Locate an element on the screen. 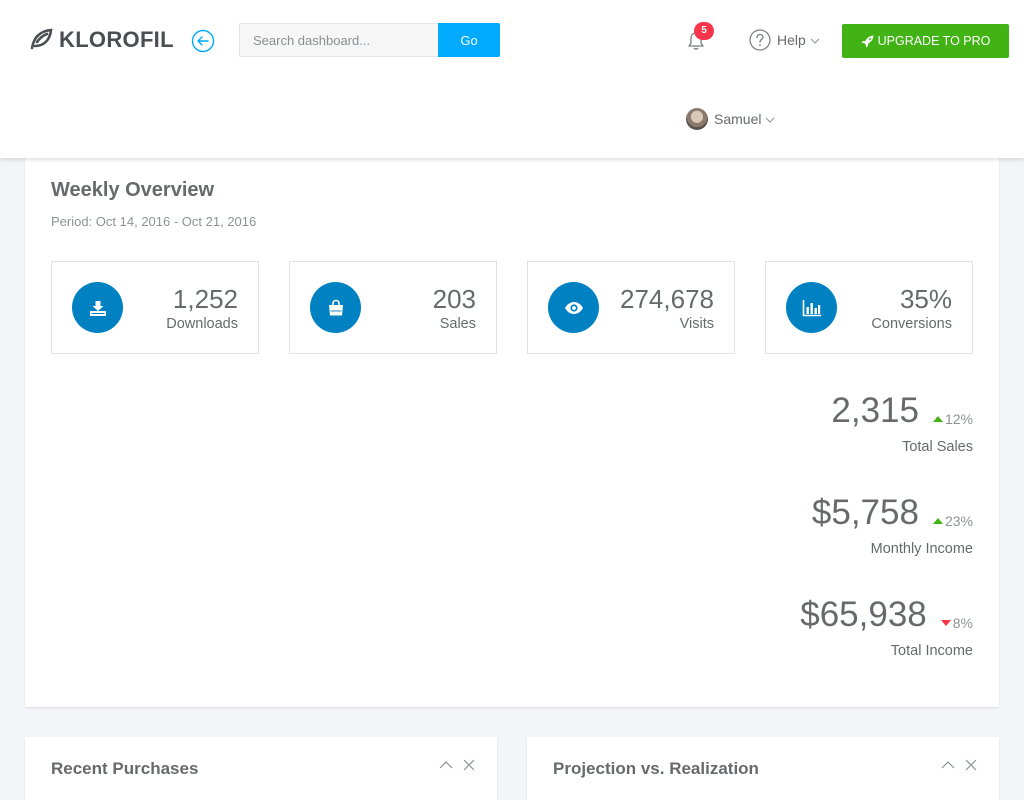 Image resolution: width=1024 pixels, height=800 pixels. eye-icon is located at coordinates (573, 307).